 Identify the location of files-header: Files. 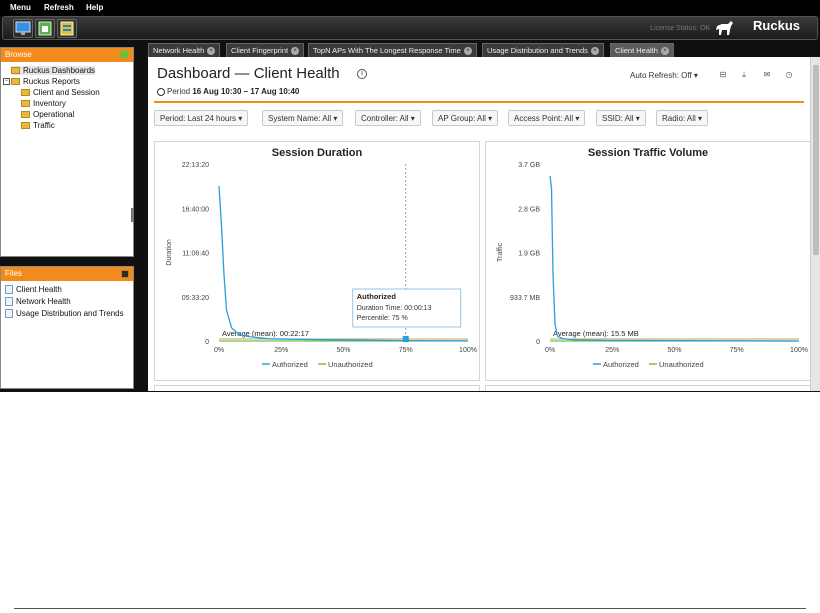
(67, 274).